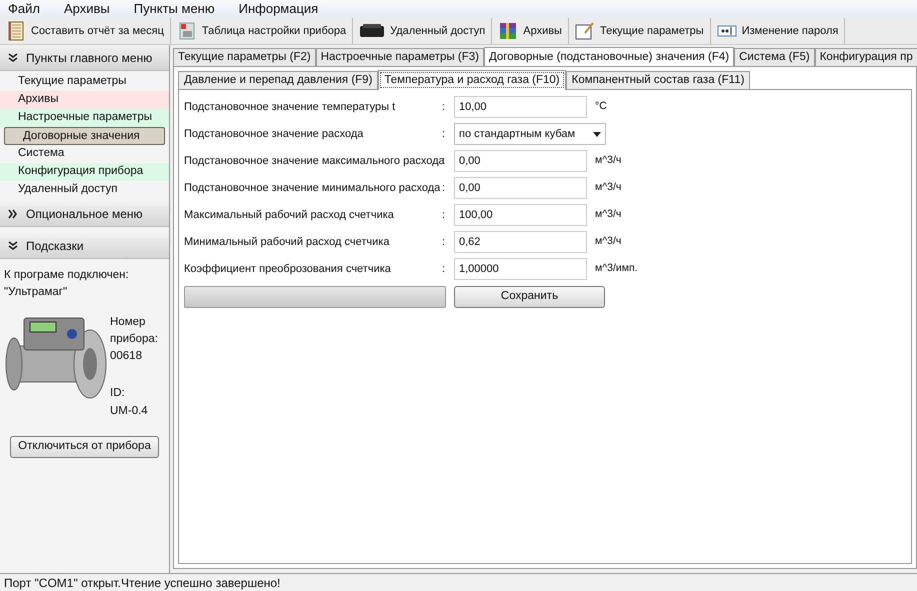  What do you see at coordinates (639, 31) in the screenshot?
I see `toolbar-button: Текущие параметры` at bounding box center [639, 31].